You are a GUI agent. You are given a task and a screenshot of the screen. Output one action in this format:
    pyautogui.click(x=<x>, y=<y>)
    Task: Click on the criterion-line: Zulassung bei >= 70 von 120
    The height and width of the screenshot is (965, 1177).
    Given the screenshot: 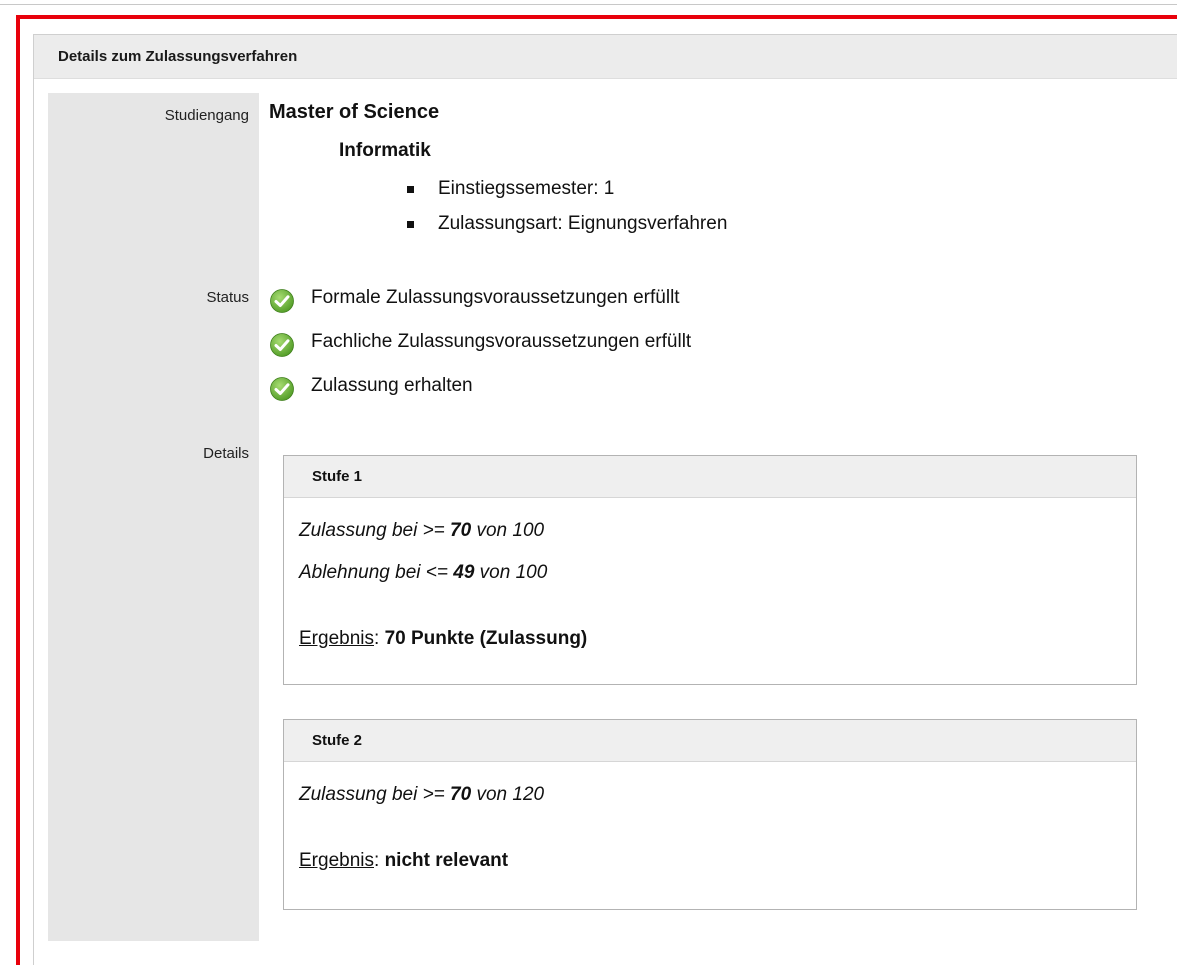 What is the action you would take?
    pyautogui.click(x=421, y=795)
    